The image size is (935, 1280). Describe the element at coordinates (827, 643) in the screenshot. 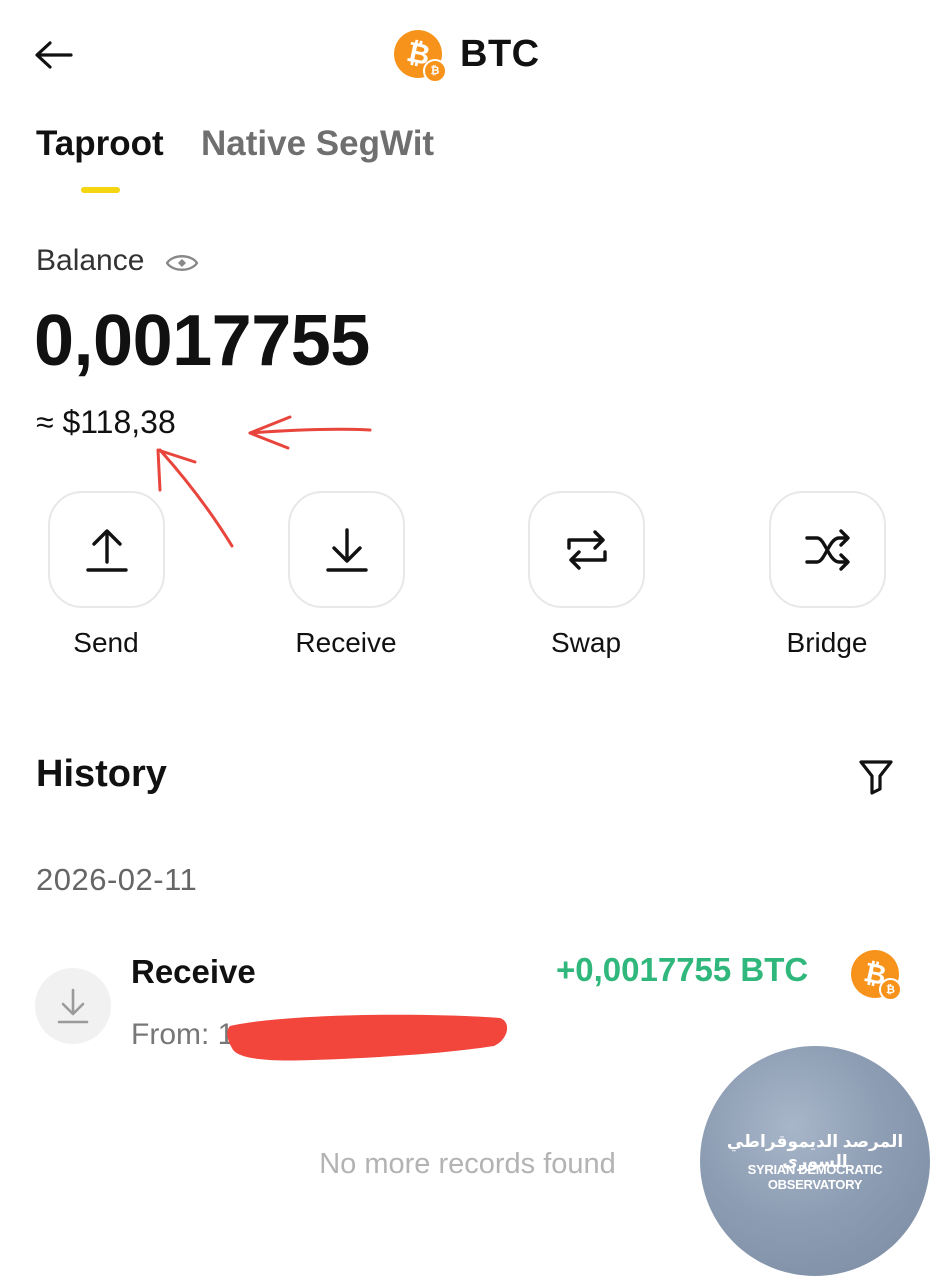

I see `bridge-label: Bridge` at that location.